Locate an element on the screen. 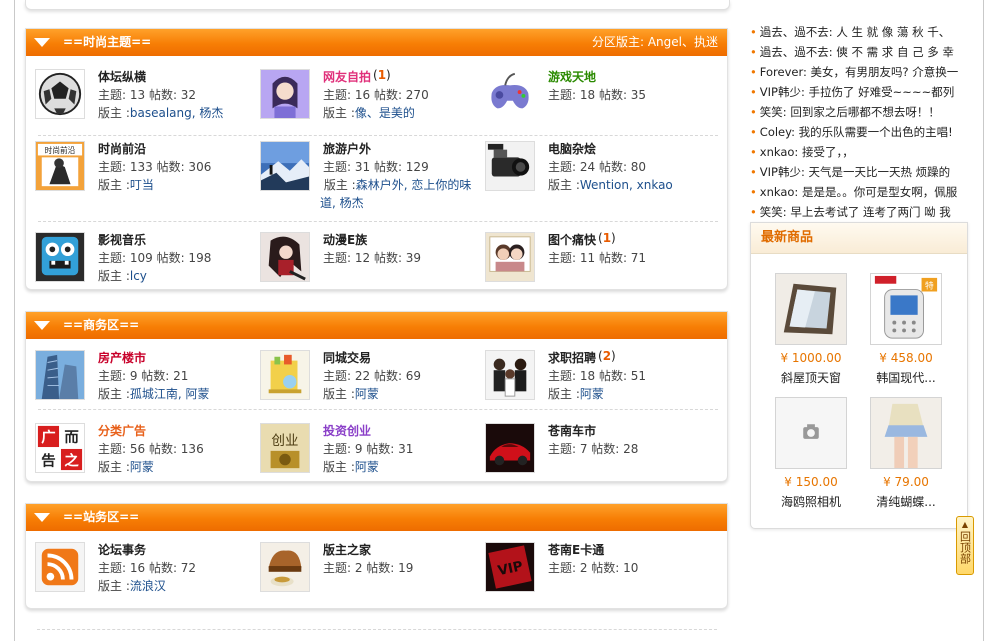 The height and width of the screenshot is (641, 992). moderator-link: lcy is located at coordinates (138, 276).